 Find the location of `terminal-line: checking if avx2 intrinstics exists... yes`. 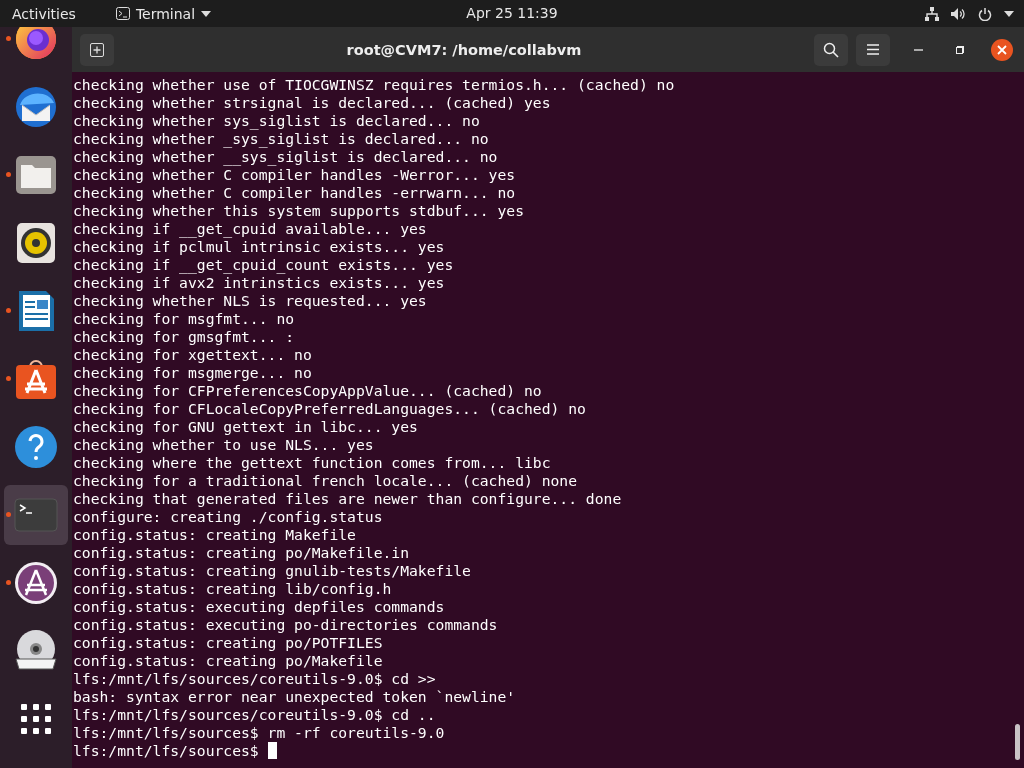

terminal-line: checking if avx2 intrinstics exists... yes is located at coordinates (259, 282).